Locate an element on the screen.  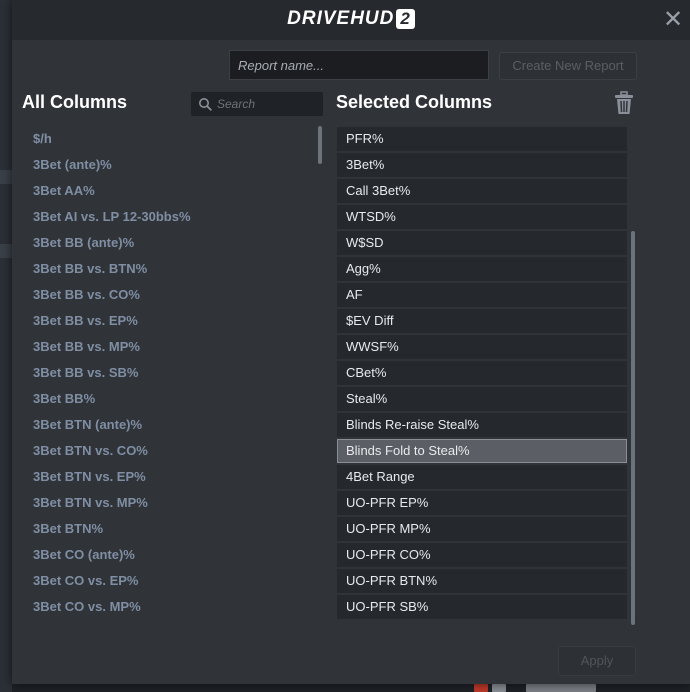
all-columns-item: 3Bet BB vs. MP% is located at coordinates (170, 347).